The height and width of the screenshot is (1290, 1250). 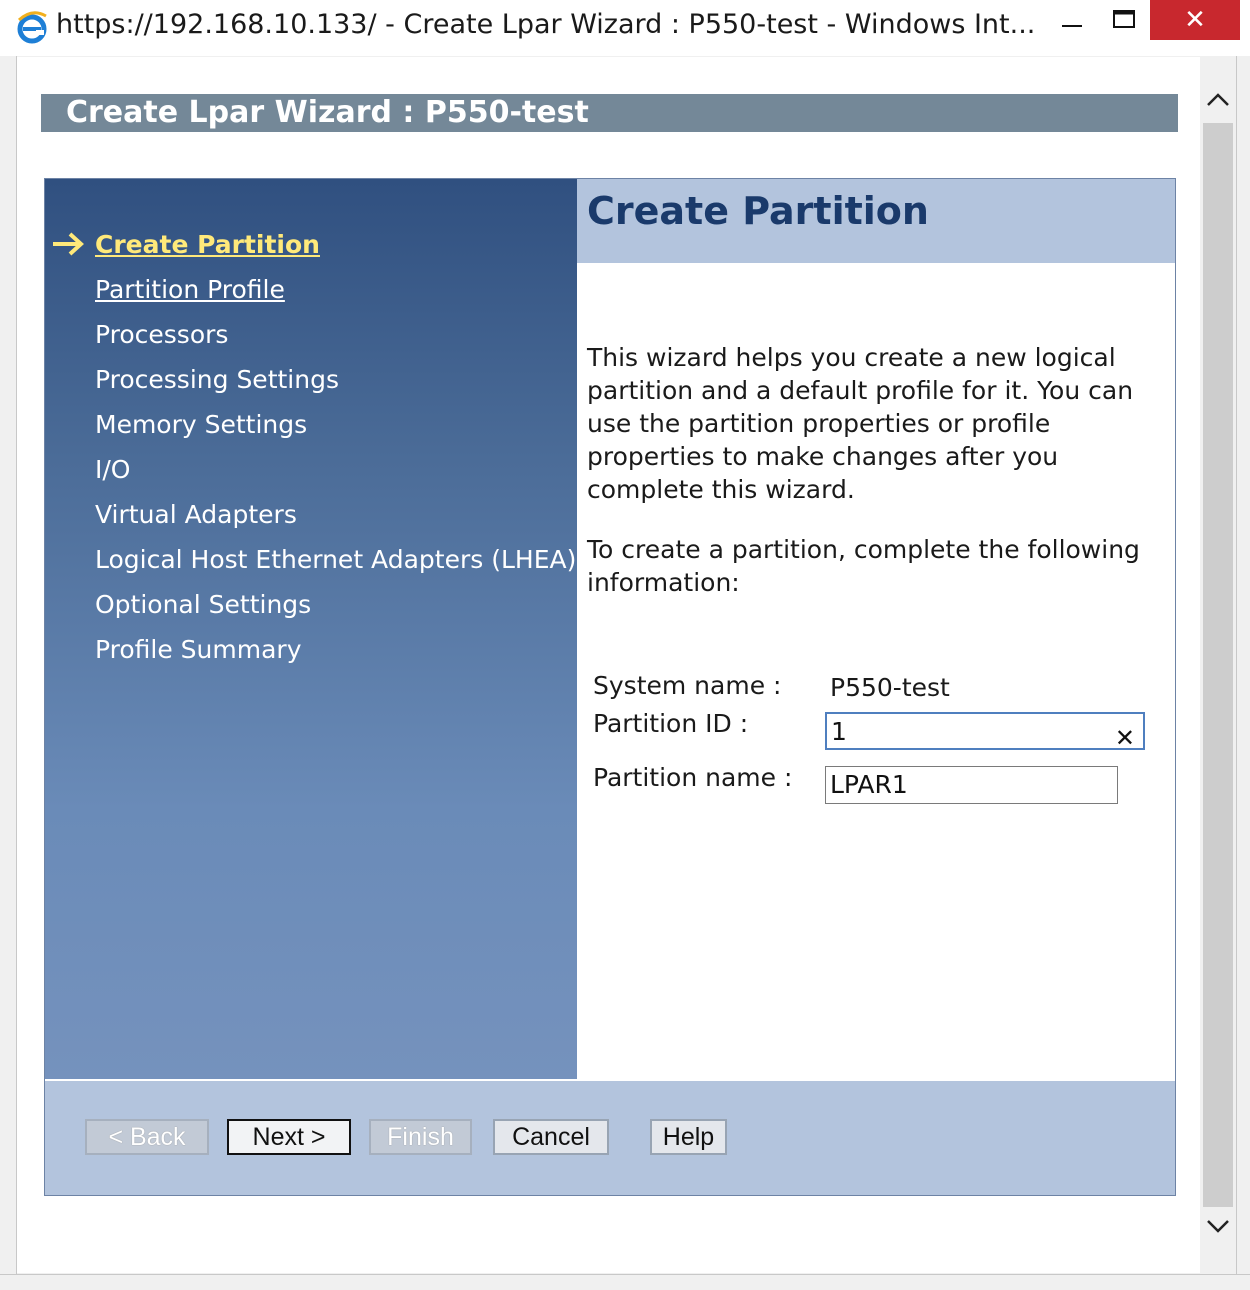 I want to click on wizard-header: Create Lpar Wizard : P550-test, so click(x=609, y=113).